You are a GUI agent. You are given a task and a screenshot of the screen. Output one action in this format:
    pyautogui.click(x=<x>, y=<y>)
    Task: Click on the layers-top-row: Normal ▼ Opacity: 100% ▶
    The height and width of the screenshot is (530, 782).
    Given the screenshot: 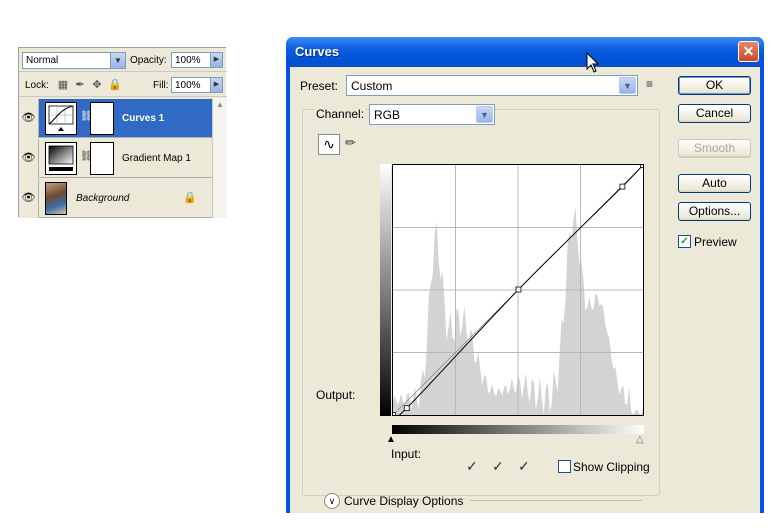 What is the action you would take?
    pyautogui.click(x=123, y=60)
    